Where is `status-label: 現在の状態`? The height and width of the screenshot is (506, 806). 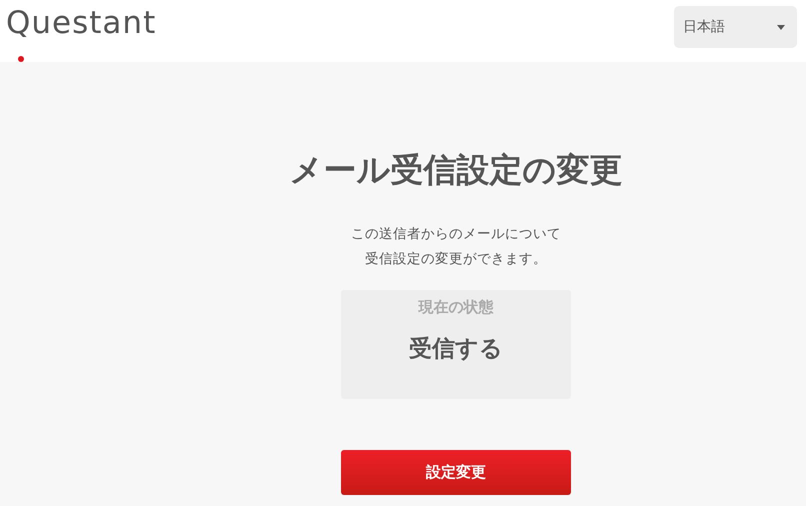
status-label: 現在の状態 is located at coordinates (456, 307).